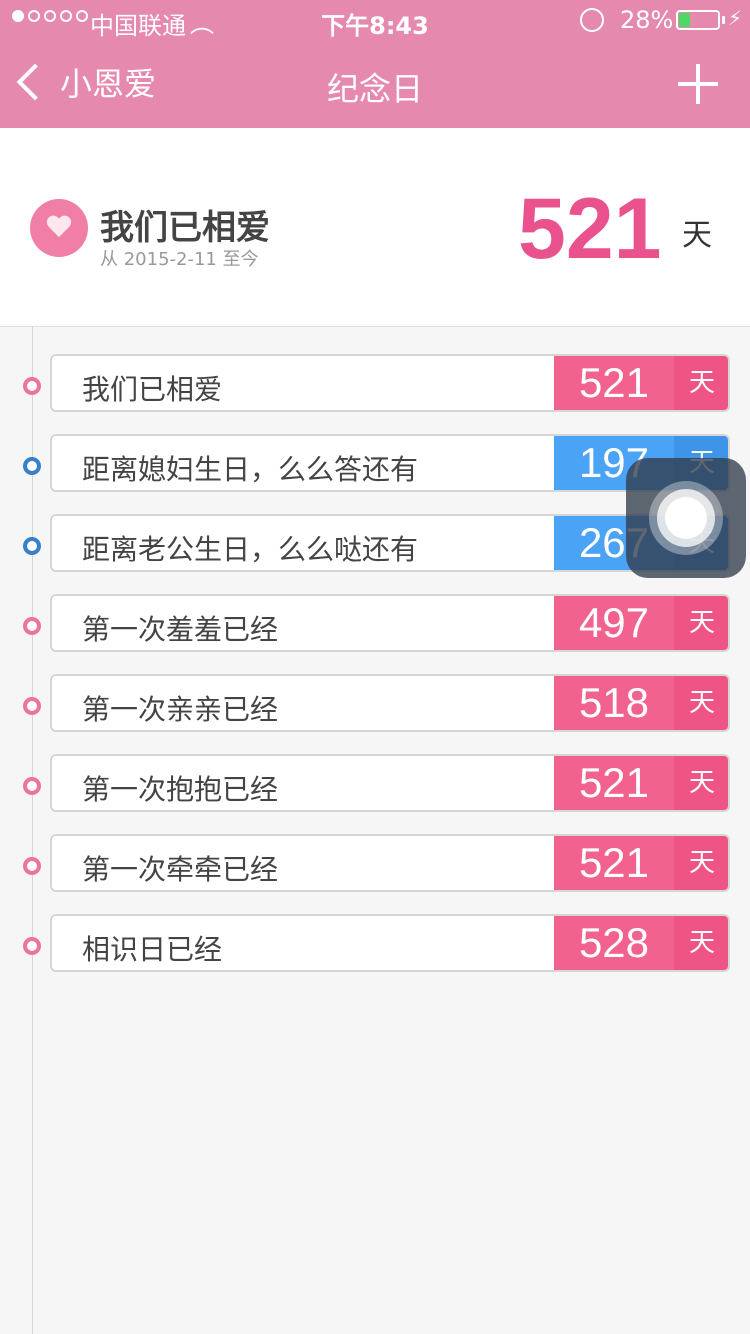 The width and height of the screenshot is (750, 1334). What do you see at coordinates (179, 259) in the screenshot?
I see `summary-subtitle: 从 2015-2-11 至今` at bounding box center [179, 259].